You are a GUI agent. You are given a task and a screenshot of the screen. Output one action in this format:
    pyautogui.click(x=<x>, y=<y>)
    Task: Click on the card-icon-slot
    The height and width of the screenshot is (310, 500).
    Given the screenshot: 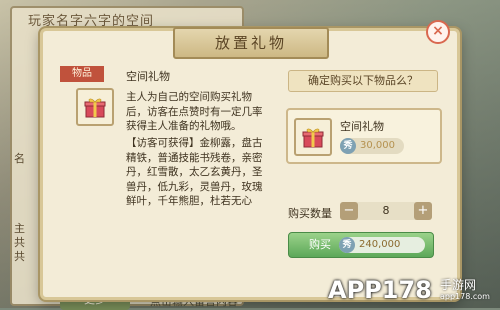 What is the action you would take?
    pyautogui.click(x=313, y=137)
    